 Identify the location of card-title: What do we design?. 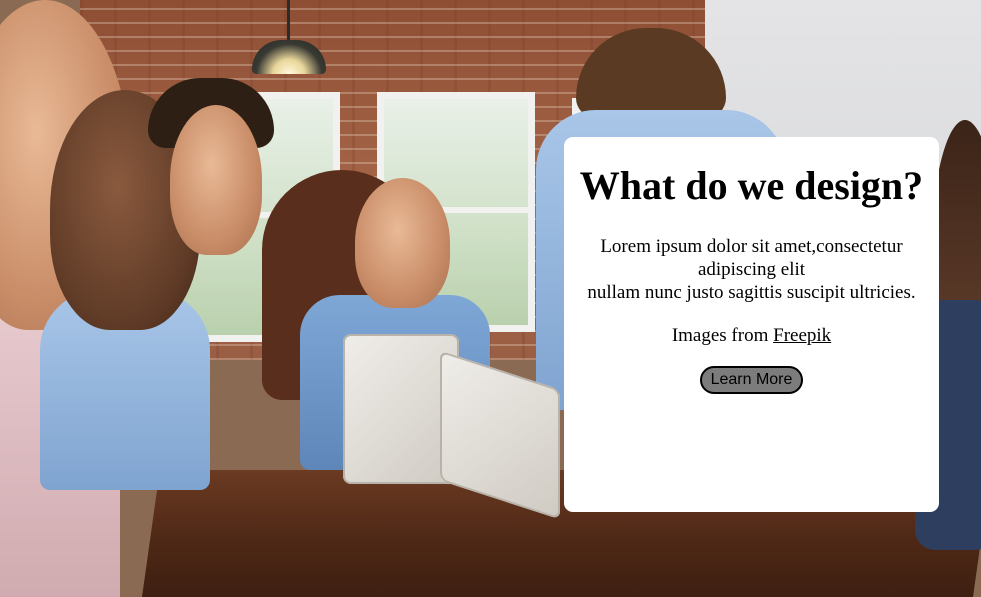
(751, 185).